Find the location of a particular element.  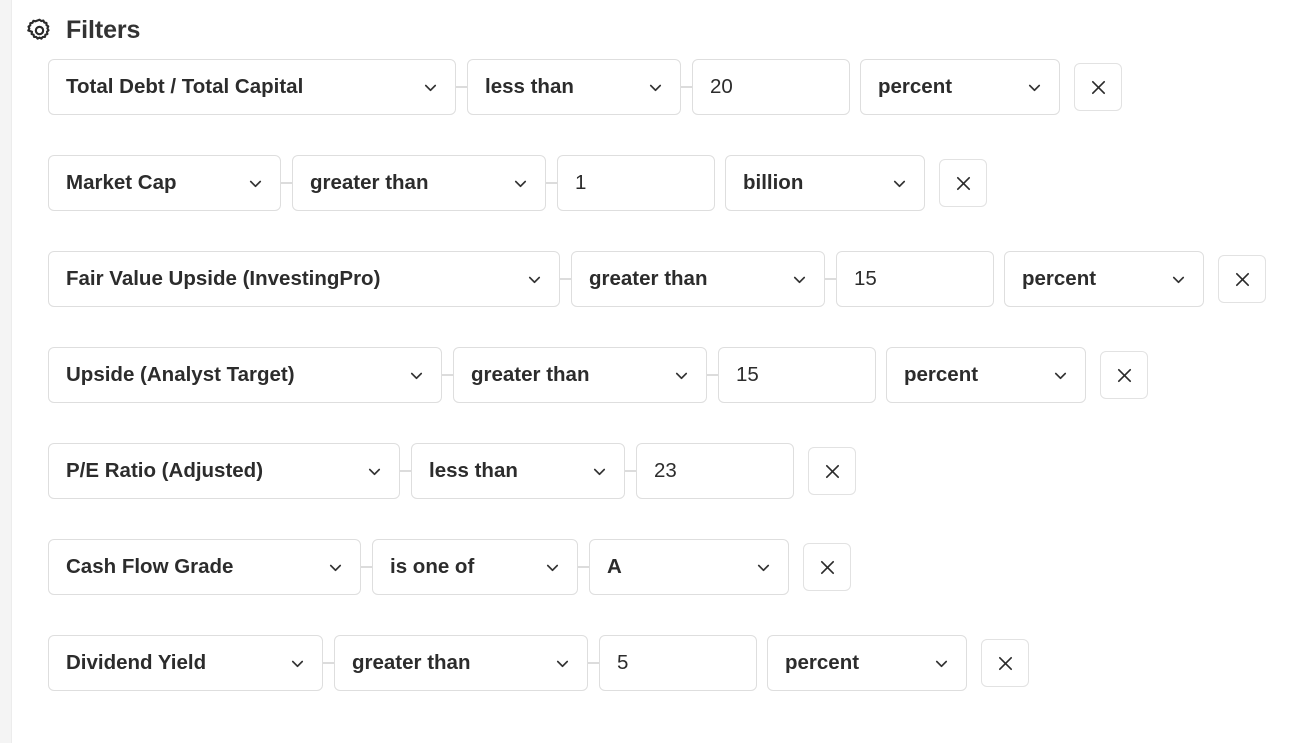

filter-metric-select: Market Cap is located at coordinates (164, 183).